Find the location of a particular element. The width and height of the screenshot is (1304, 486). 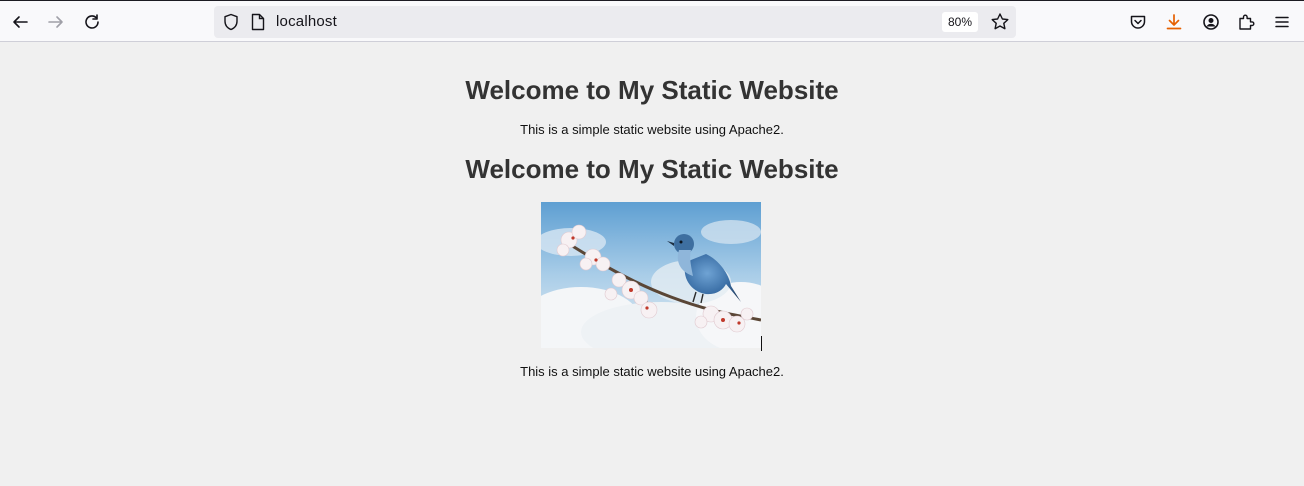

page-heading-2: Welcome to My Static Website is located at coordinates (652, 169).